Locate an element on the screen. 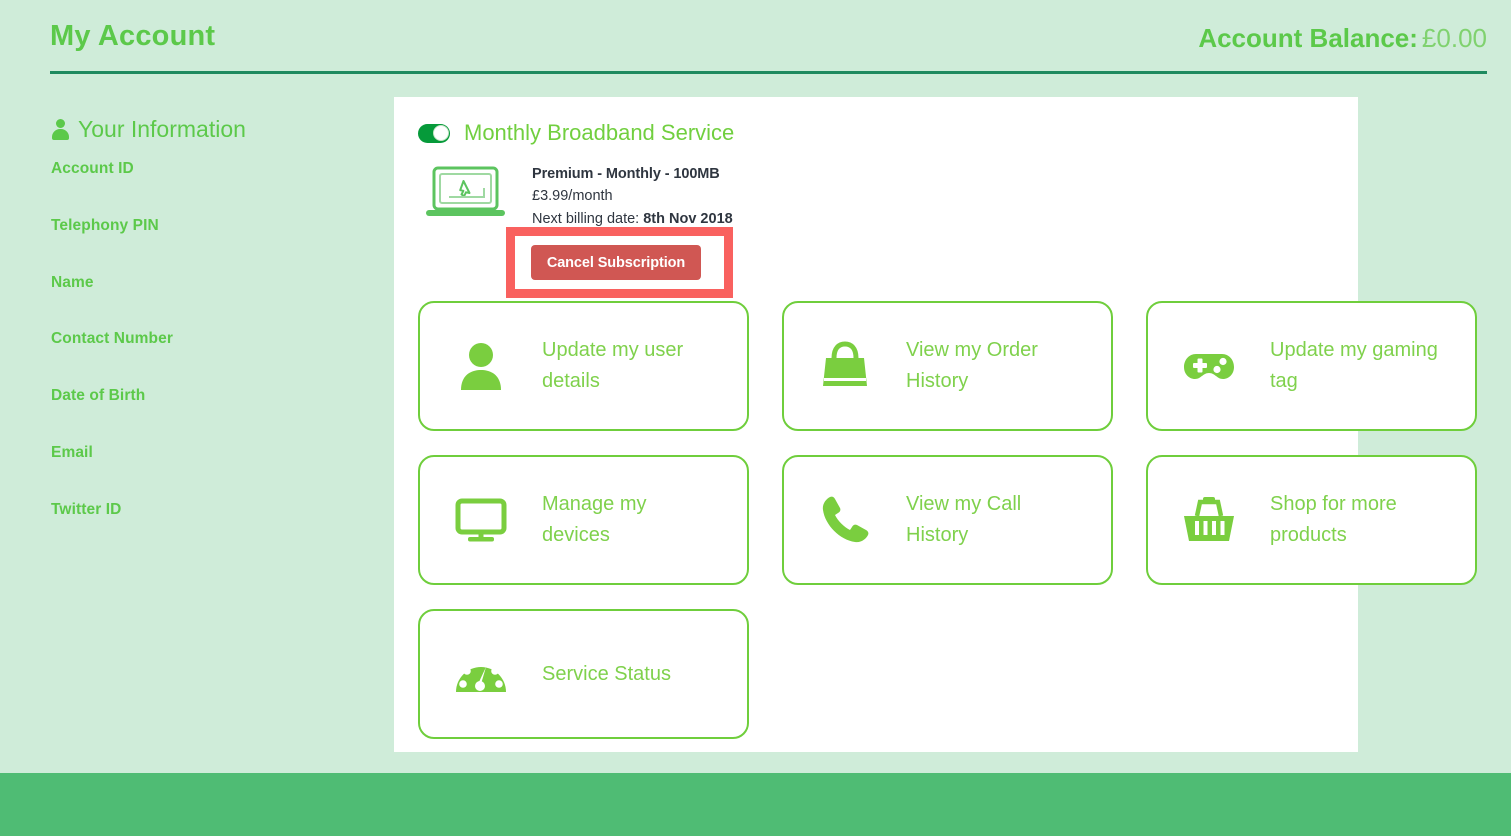 This screenshot has height=836, width=1511. card-manage-devices: Manage my devices is located at coordinates (583, 520).